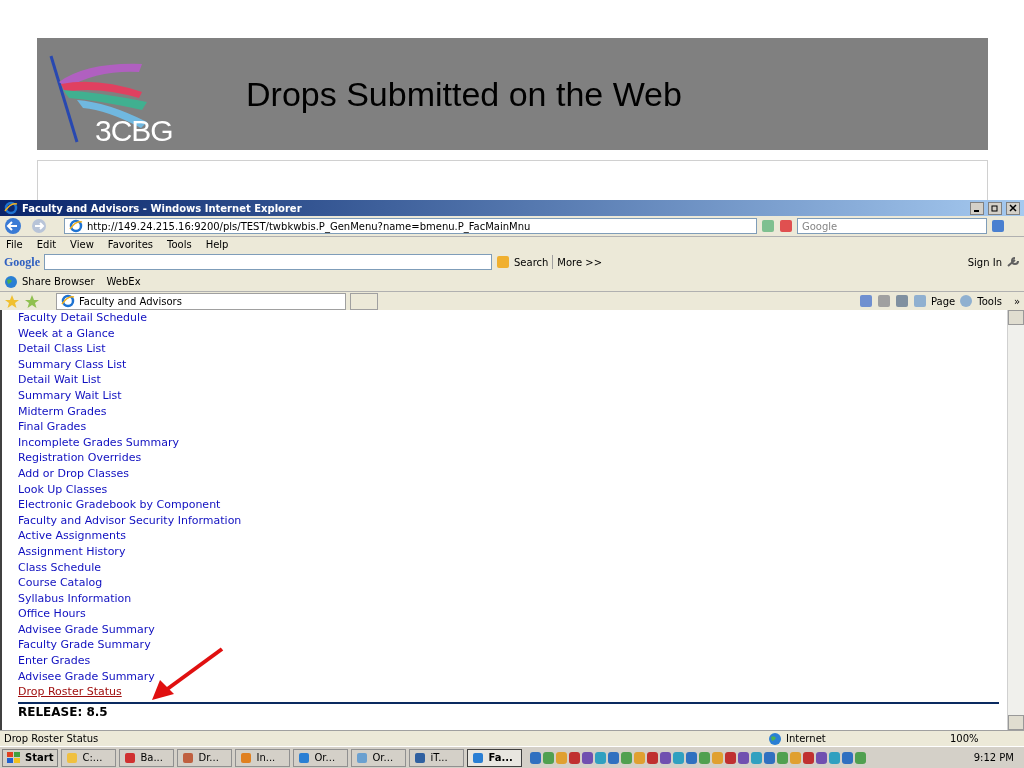 The height and width of the screenshot is (768, 1024). I want to click on menu-link: Active Assignments, so click(72, 536).